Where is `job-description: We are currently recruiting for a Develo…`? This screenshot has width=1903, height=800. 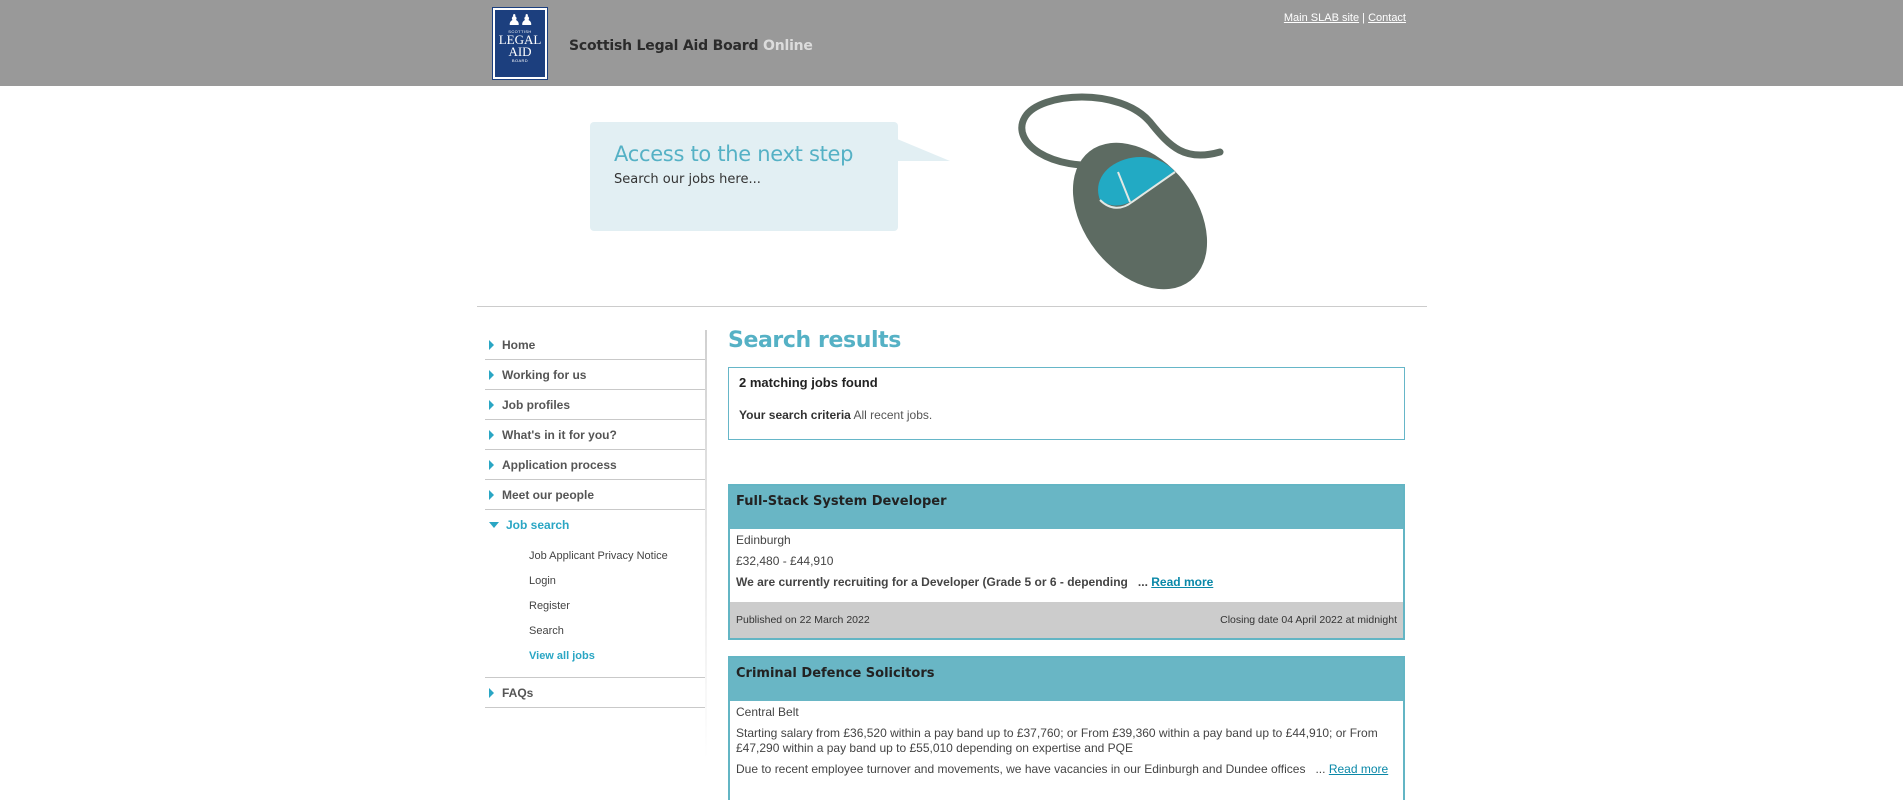 job-description: We are currently recruiting for a Develo… is located at coordinates (1066, 582).